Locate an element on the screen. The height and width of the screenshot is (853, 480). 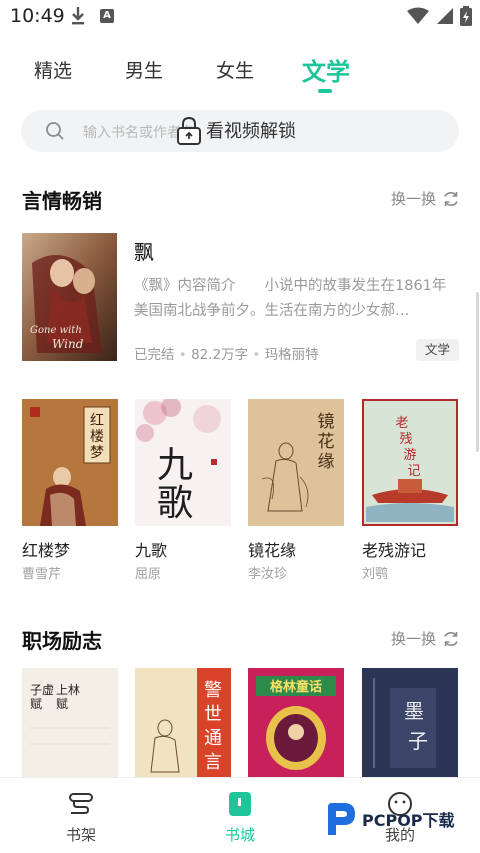
book-cover-jiuge: 九 歌 is located at coordinates (183, 462).